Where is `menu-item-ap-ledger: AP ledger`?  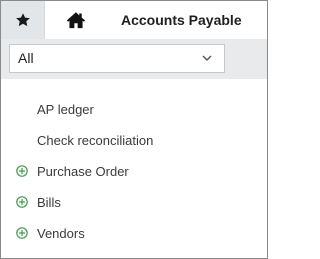 menu-item-ap-ledger: AP ledger is located at coordinates (134, 109).